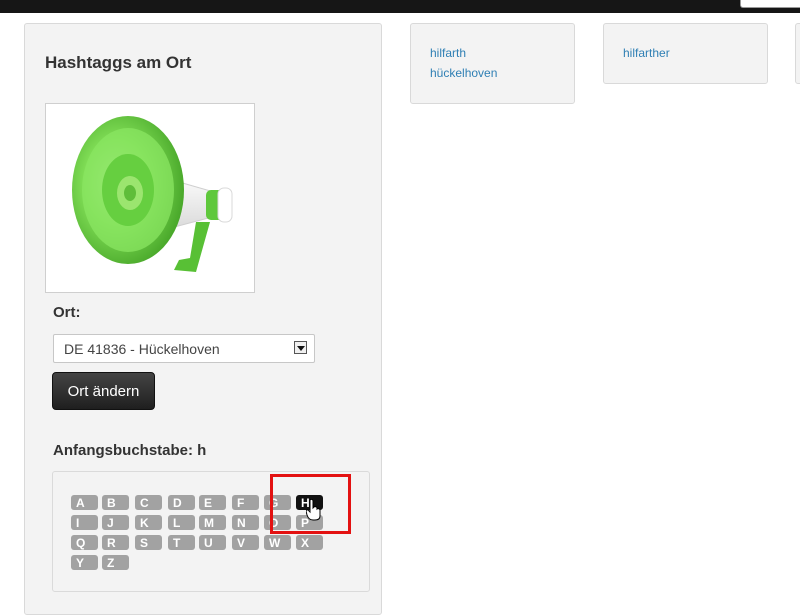 The height and width of the screenshot is (615, 800). Describe the element at coordinates (181, 542) in the screenshot. I see `letter-key-t: T` at that location.